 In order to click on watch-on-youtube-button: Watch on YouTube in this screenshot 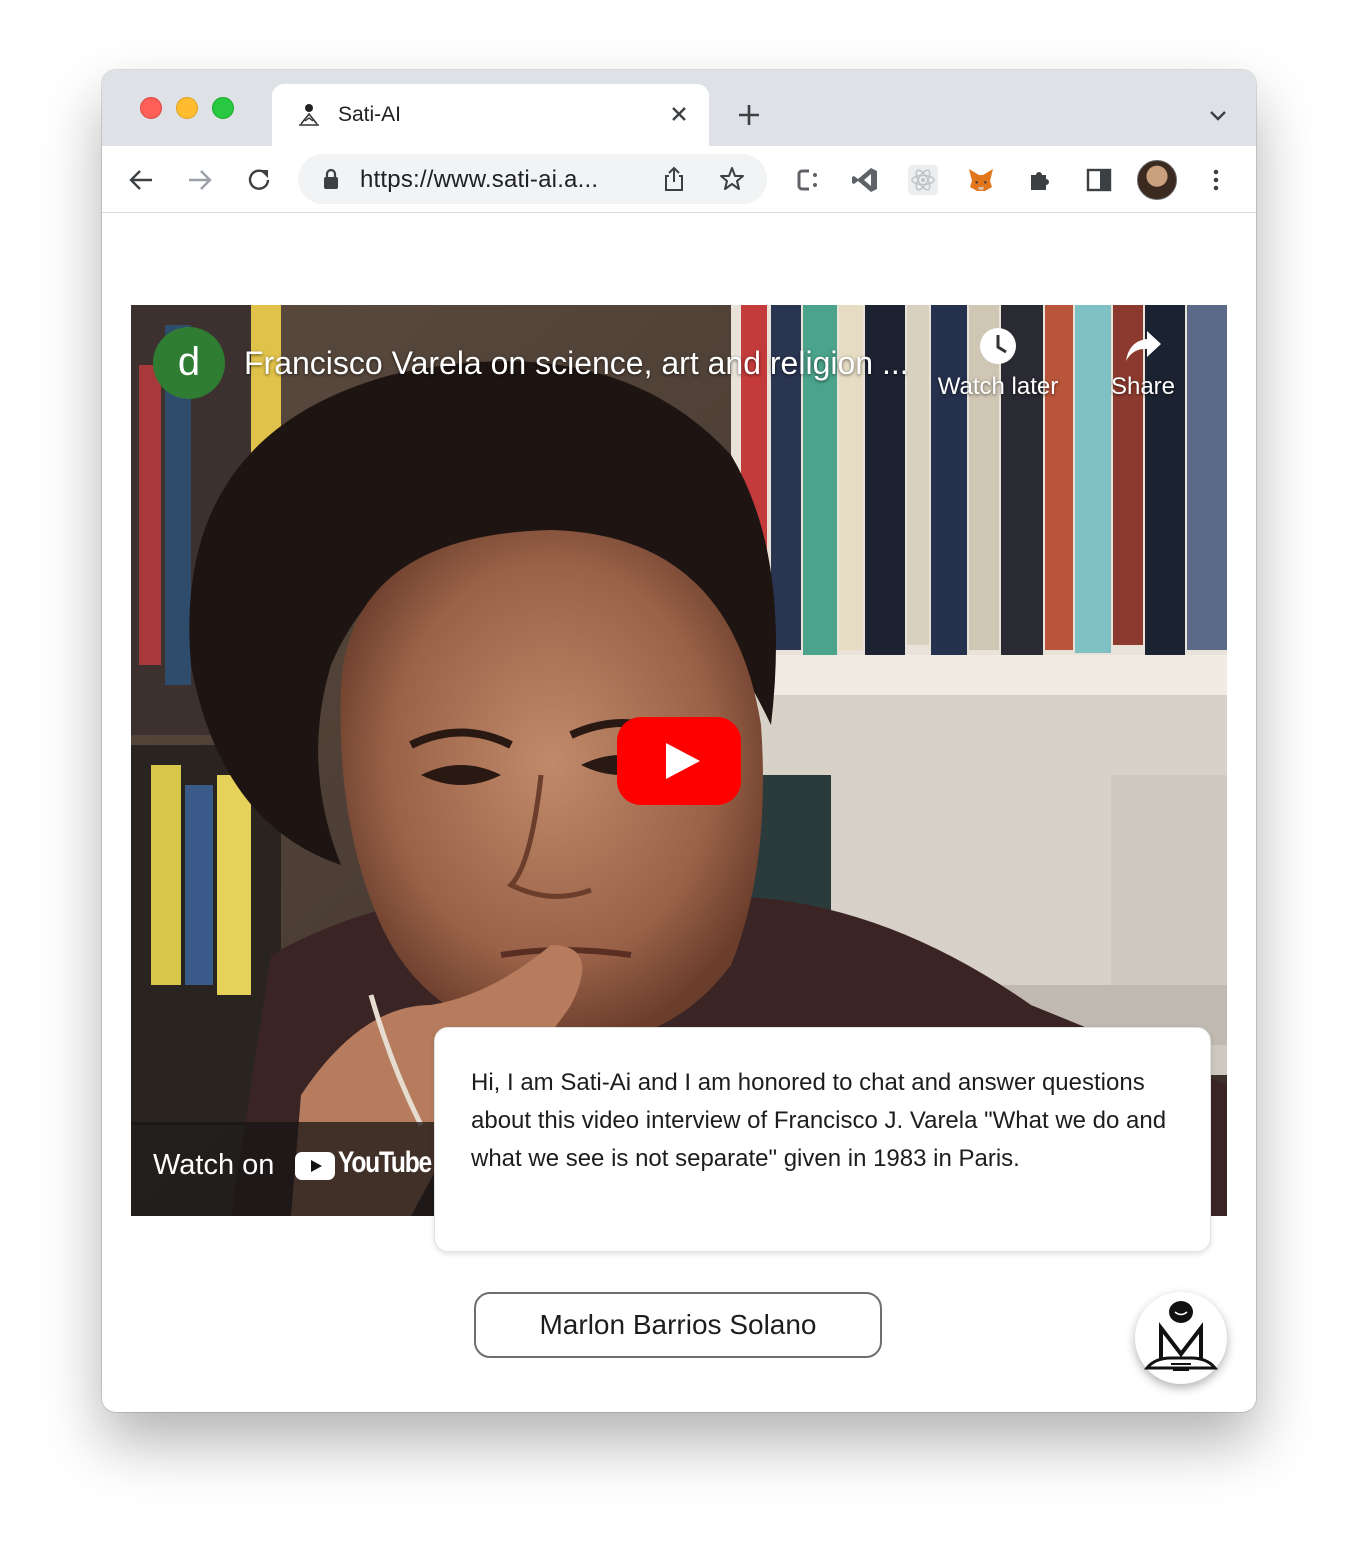, I will do `click(286, 1169)`.